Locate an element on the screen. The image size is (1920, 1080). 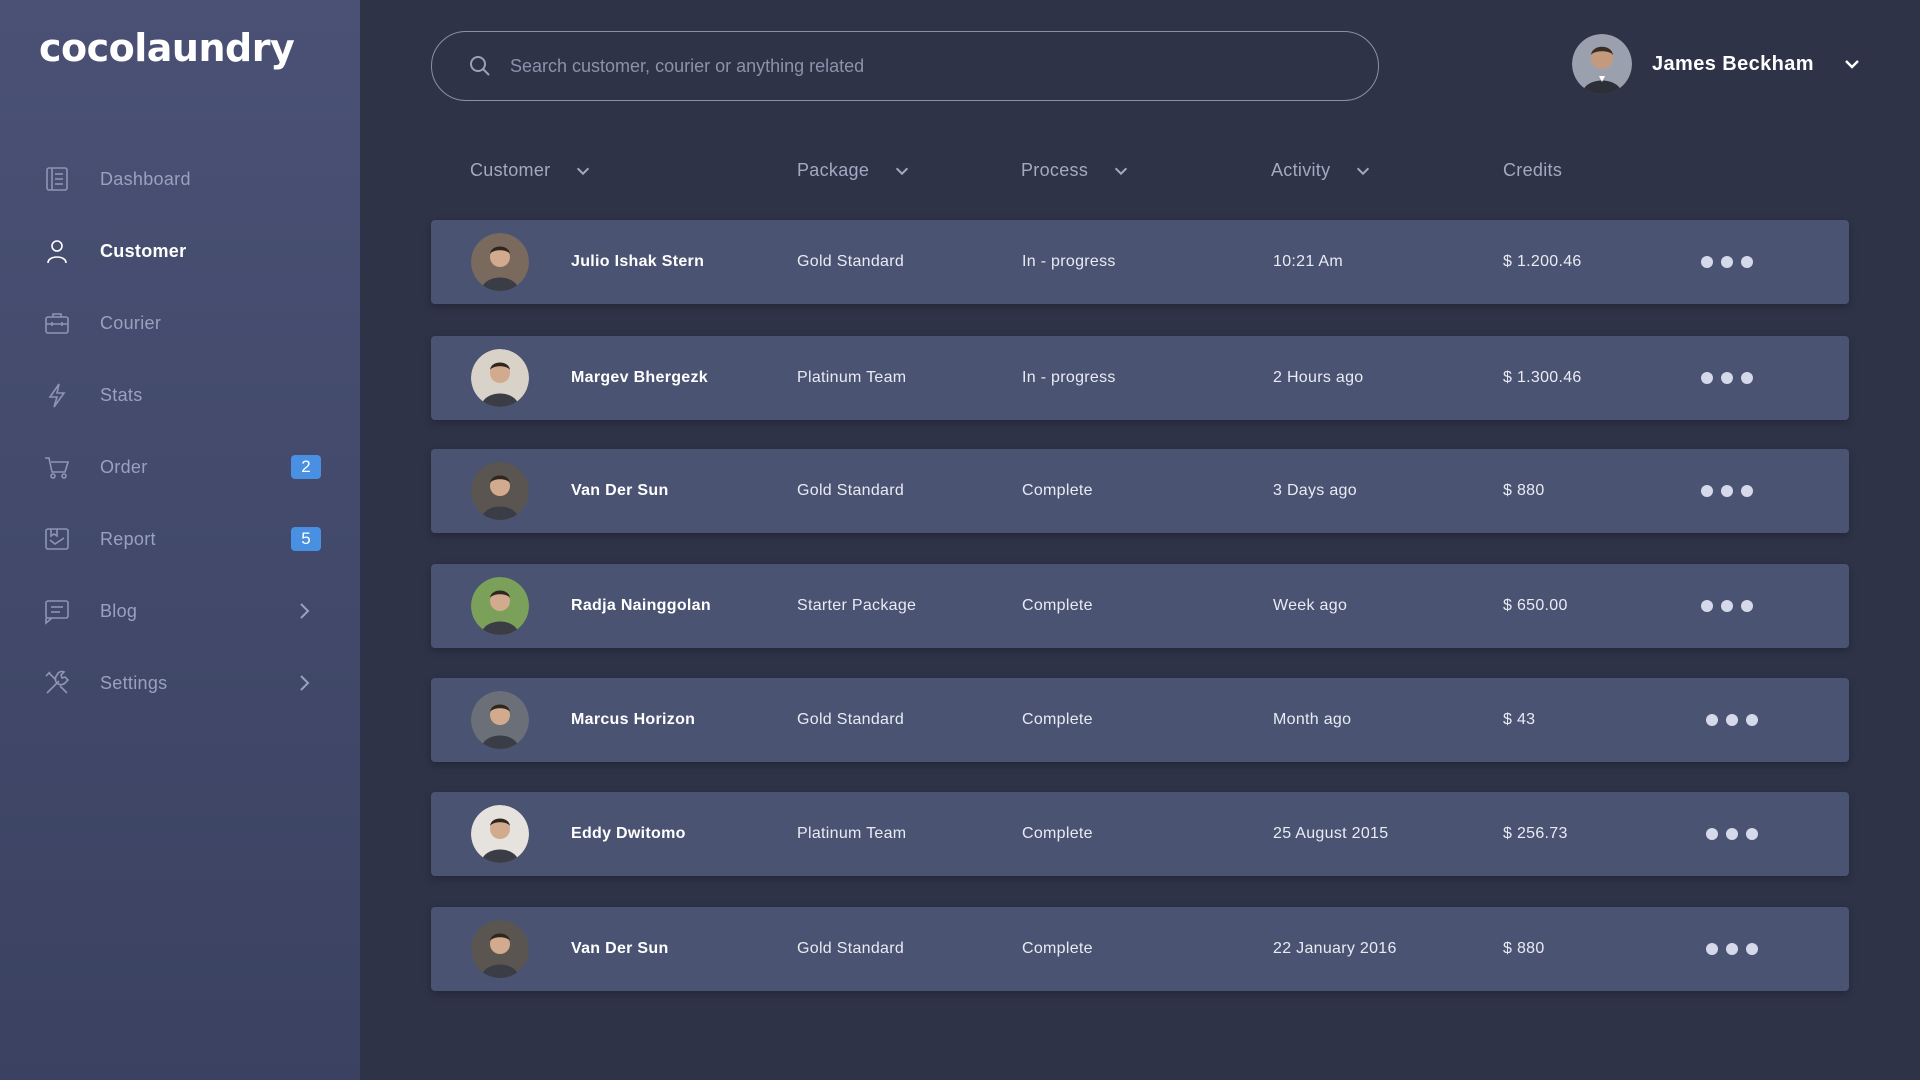
blog-icon is located at coordinates (57, 611).